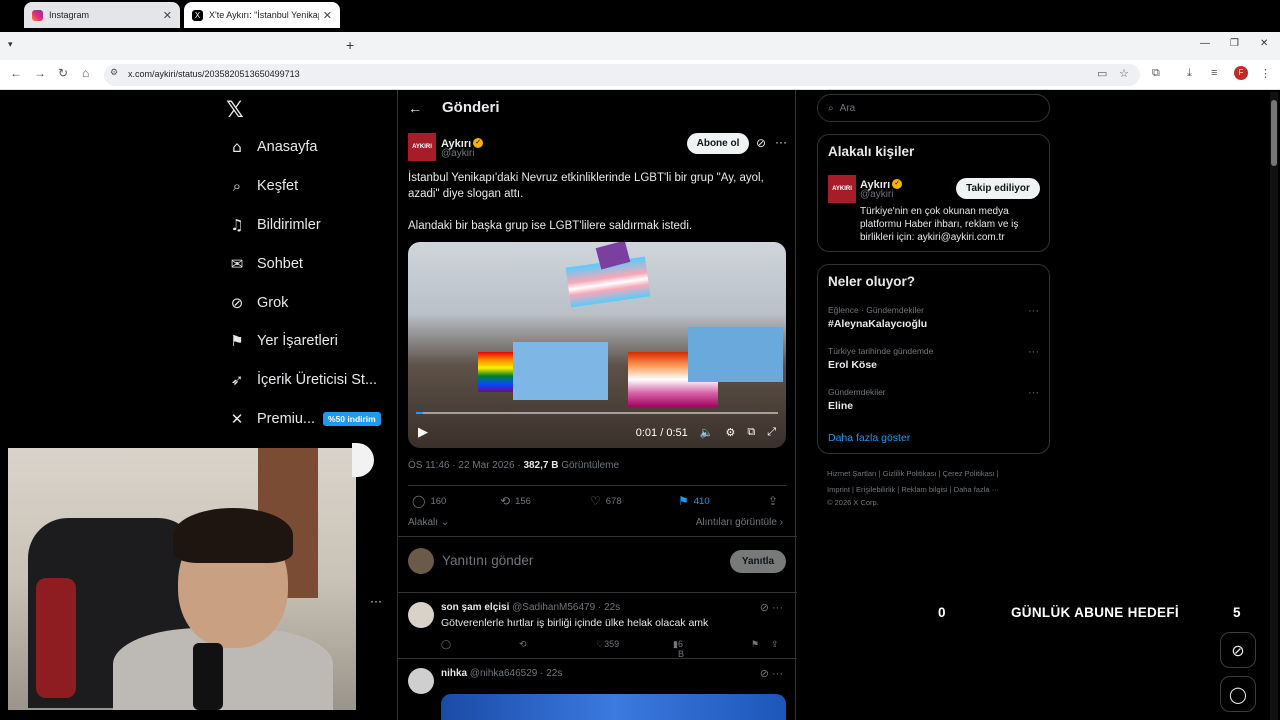 The image size is (1280, 720). What do you see at coordinates (701, 501) in the screenshot?
I see `bookmark-count: 410` at bounding box center [701, 501].